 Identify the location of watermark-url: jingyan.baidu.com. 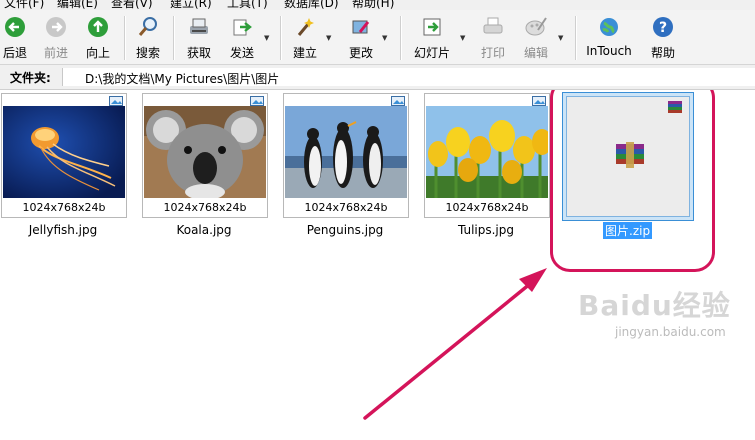
(670, 332).